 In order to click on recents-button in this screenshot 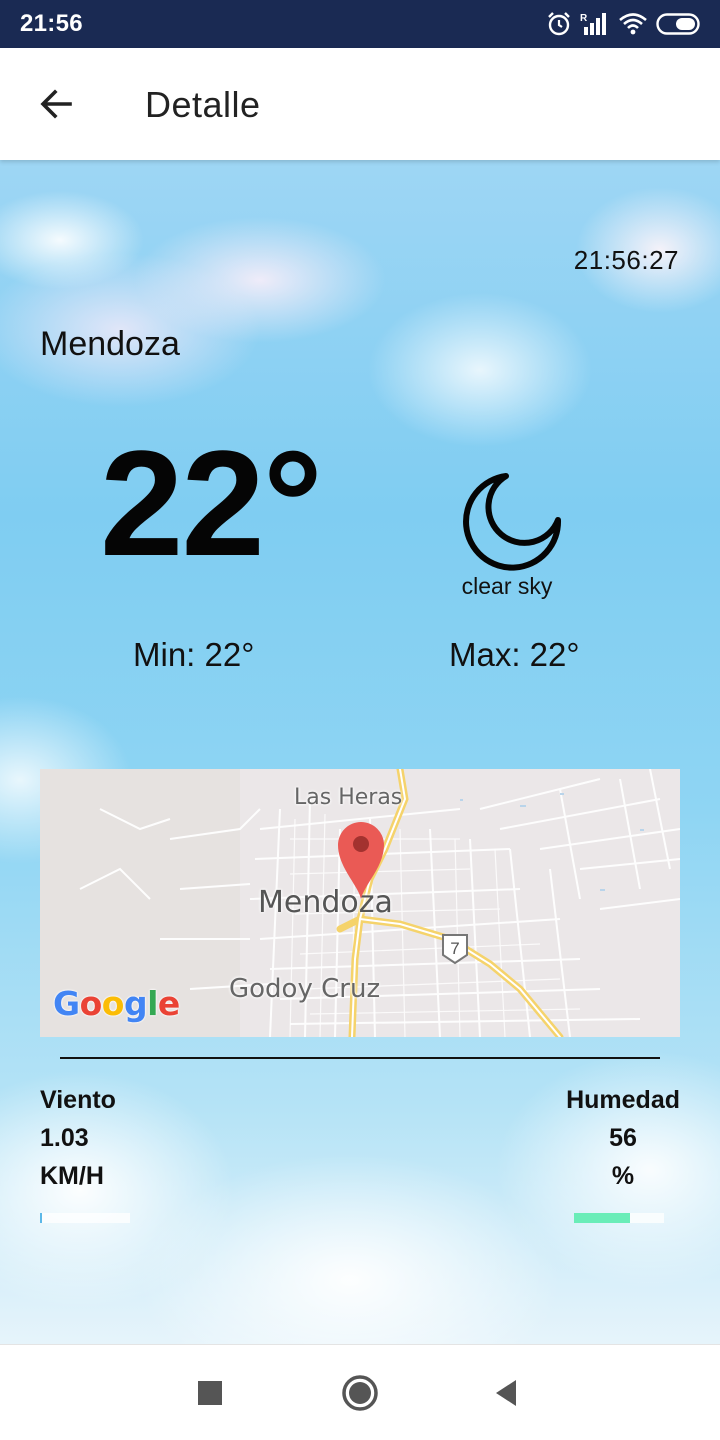, I will do `click(210, 1393)`.